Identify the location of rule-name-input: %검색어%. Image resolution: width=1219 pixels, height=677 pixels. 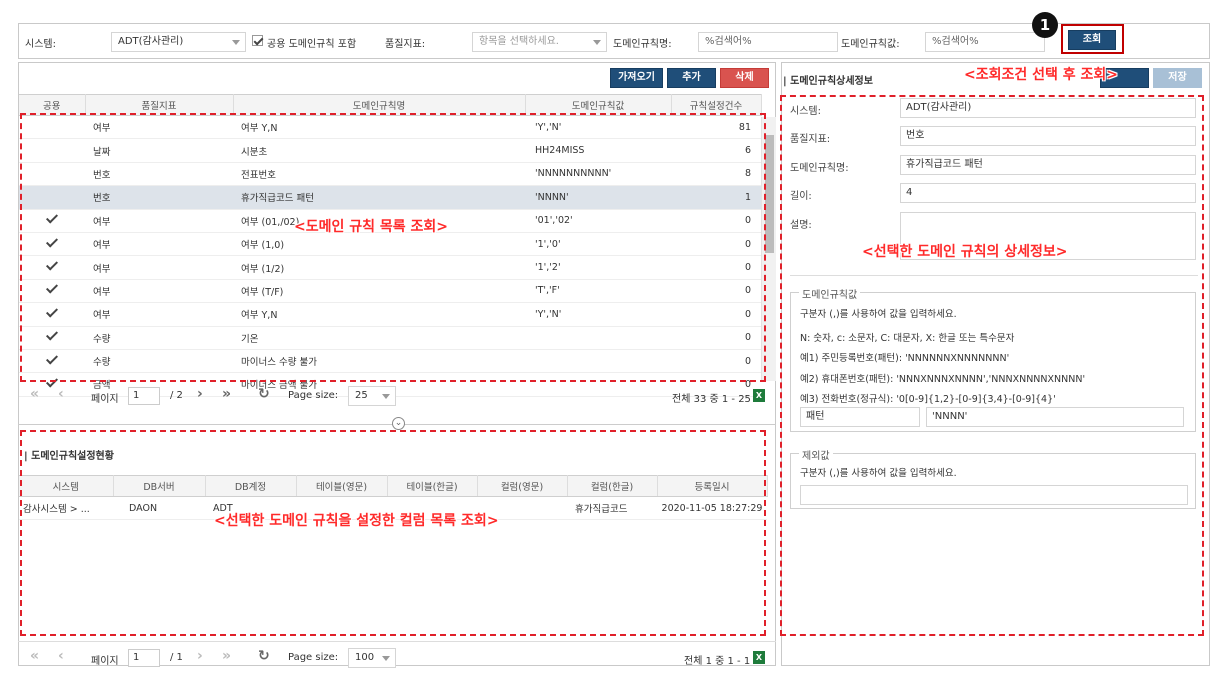
(768, 42).